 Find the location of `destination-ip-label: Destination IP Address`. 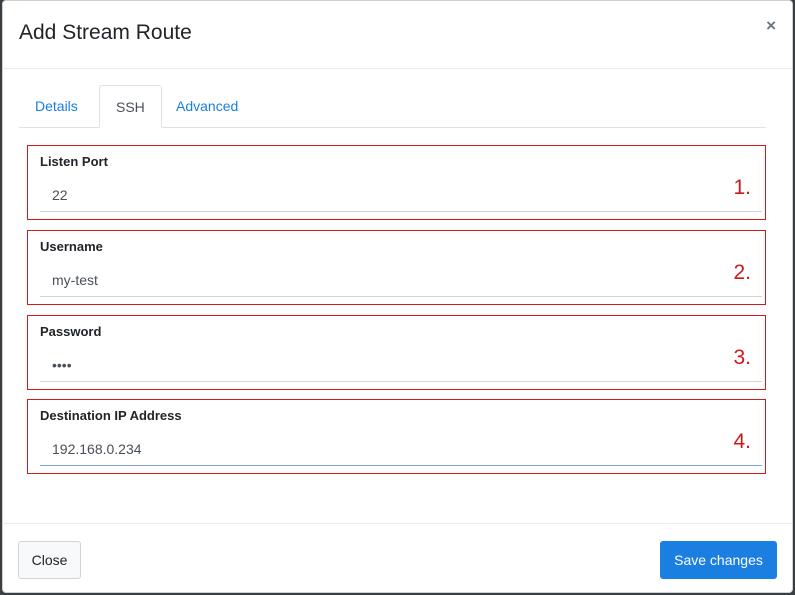

destination-ip-label: Destination IP Address is located at coordinates (111, 415).